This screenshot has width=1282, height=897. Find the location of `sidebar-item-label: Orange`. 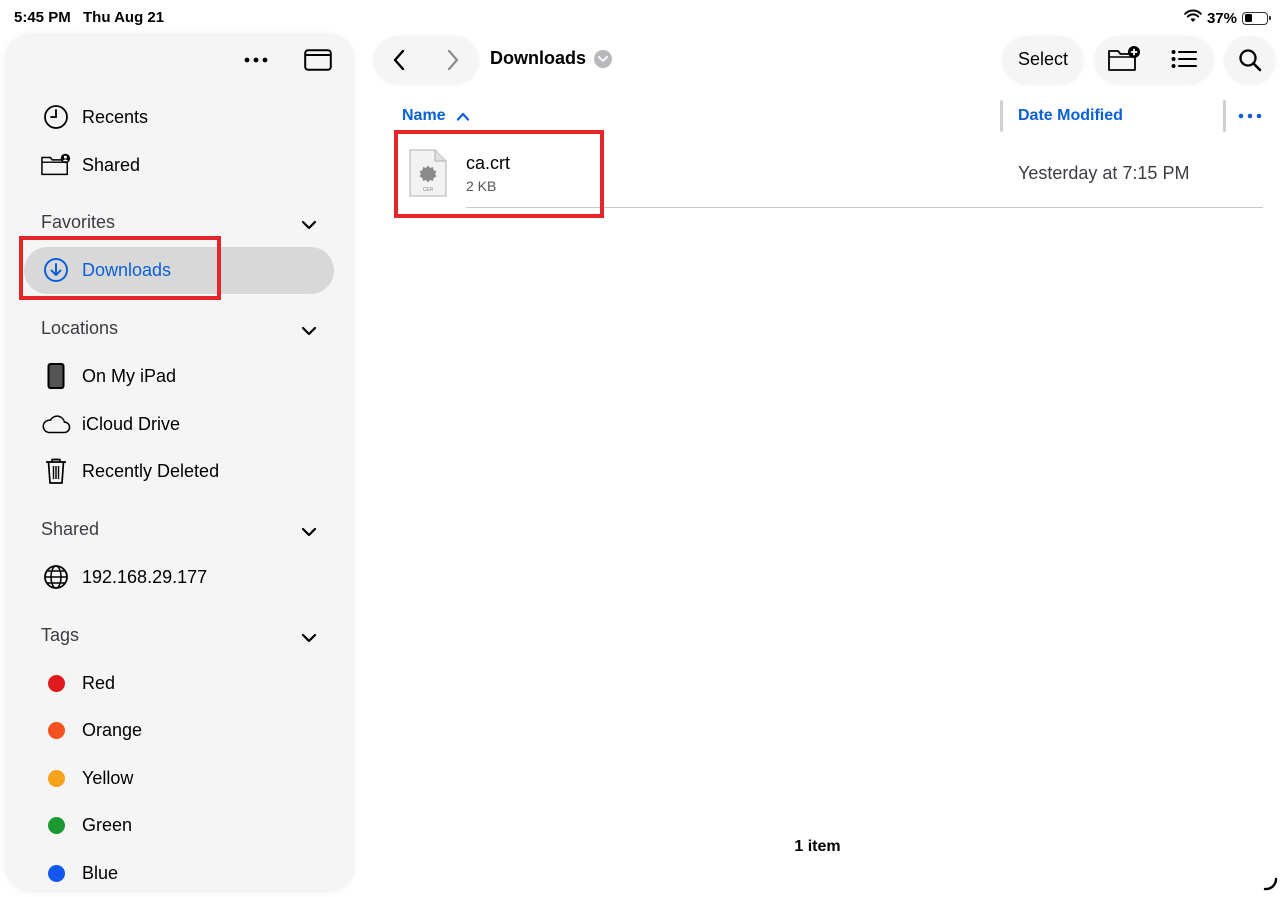

sidebar-item-label: Orange is located at coordinates (112, 729).